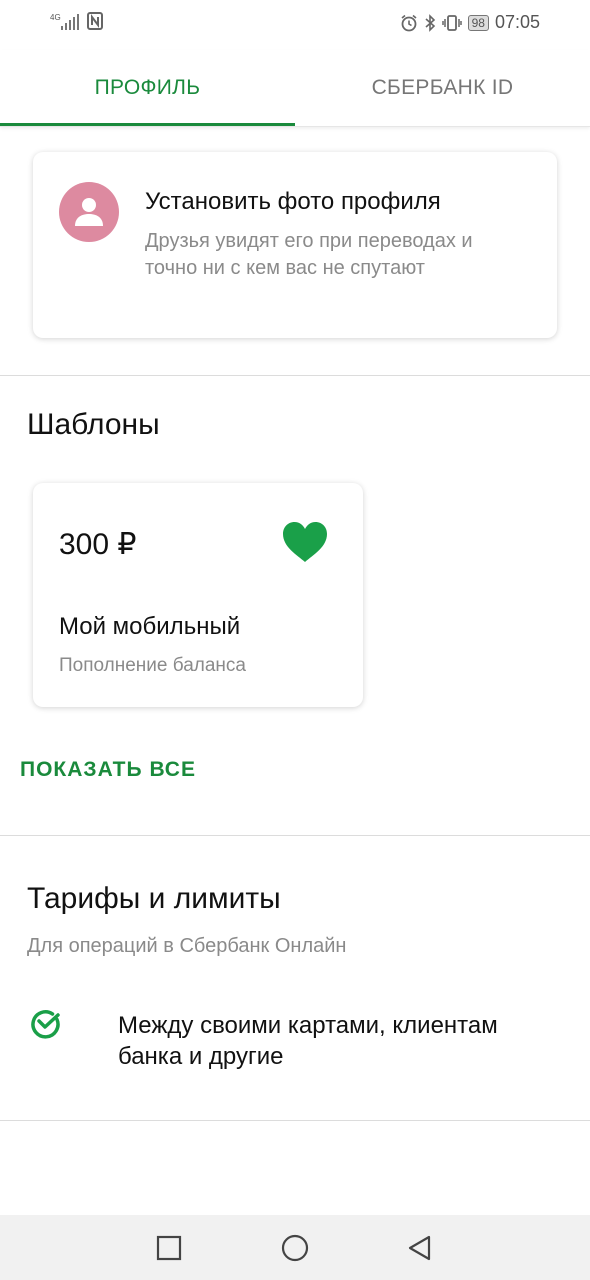 This screenshot has width=590, height=1280. Describe the element at coordinates (93, 424) in the screenshot. I see `templates-title: Шаблоны` at that location.